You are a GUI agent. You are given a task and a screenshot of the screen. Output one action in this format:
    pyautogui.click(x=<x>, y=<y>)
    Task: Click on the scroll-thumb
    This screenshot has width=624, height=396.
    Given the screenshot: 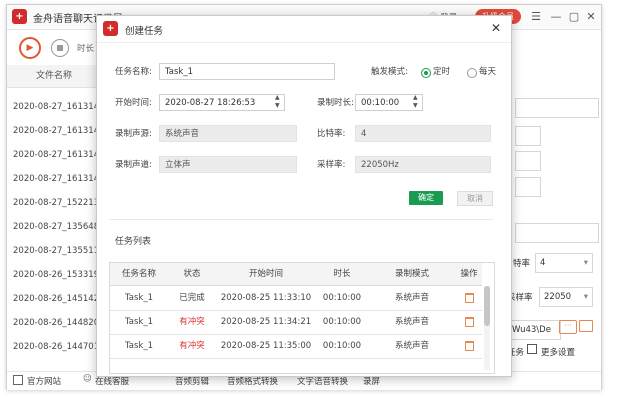 What is the action you would take?
    pyautogui.click(x=487, y=306)
    